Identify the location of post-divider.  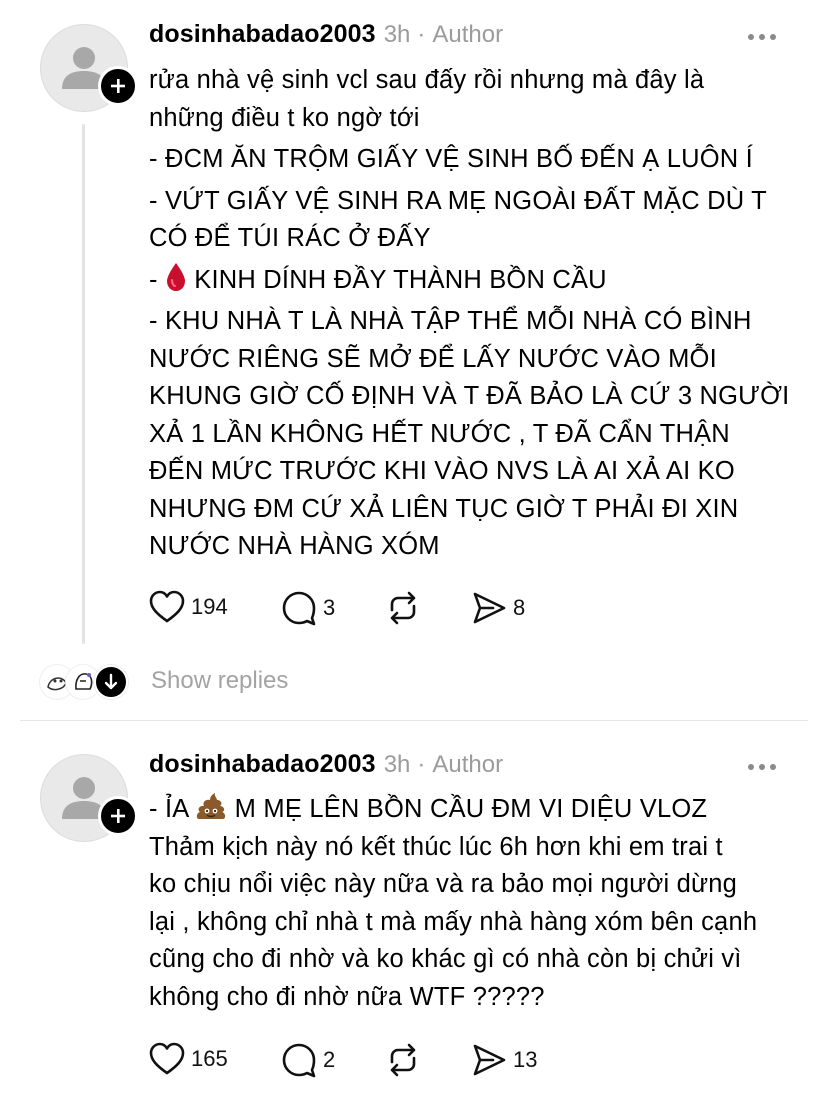
(414, 720).